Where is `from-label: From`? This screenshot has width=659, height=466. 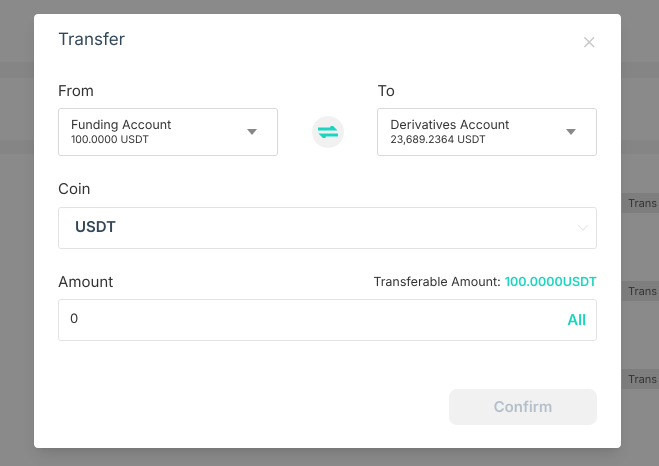 from-label: From is located at coordinates (76, 91).